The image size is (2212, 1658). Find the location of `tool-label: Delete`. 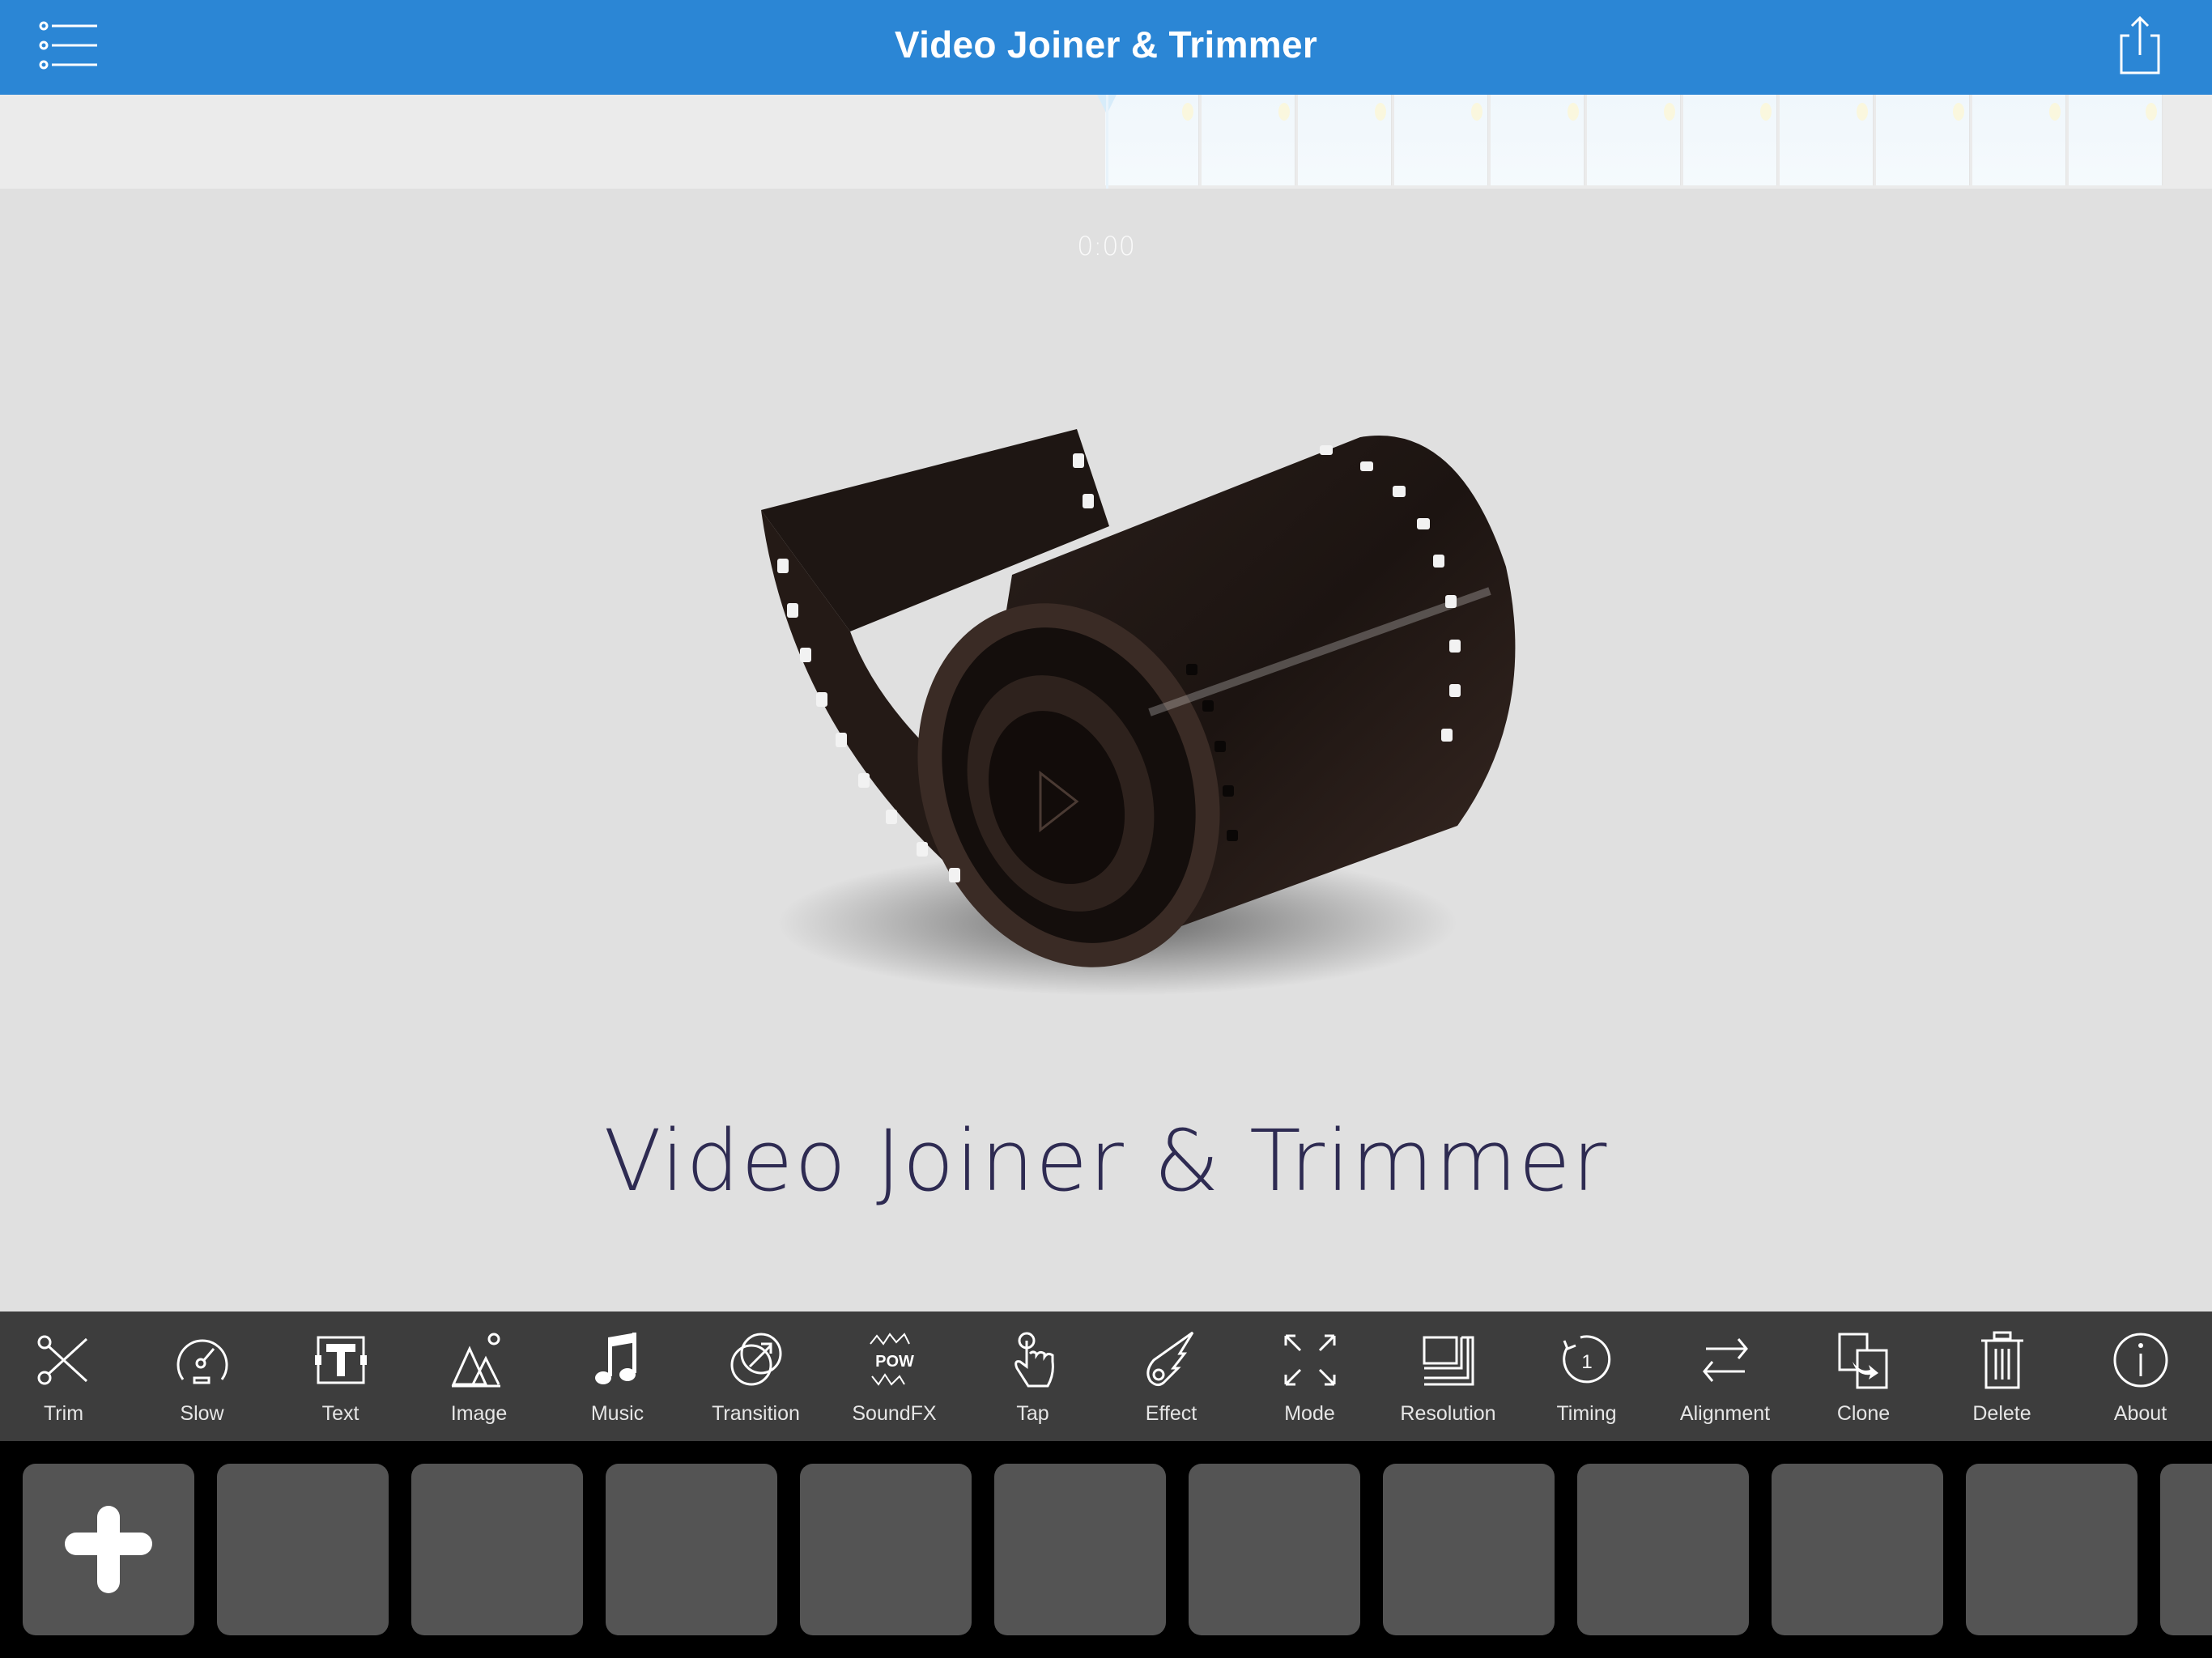

tool-label: Delete is located at coordinates (2001, 1413).